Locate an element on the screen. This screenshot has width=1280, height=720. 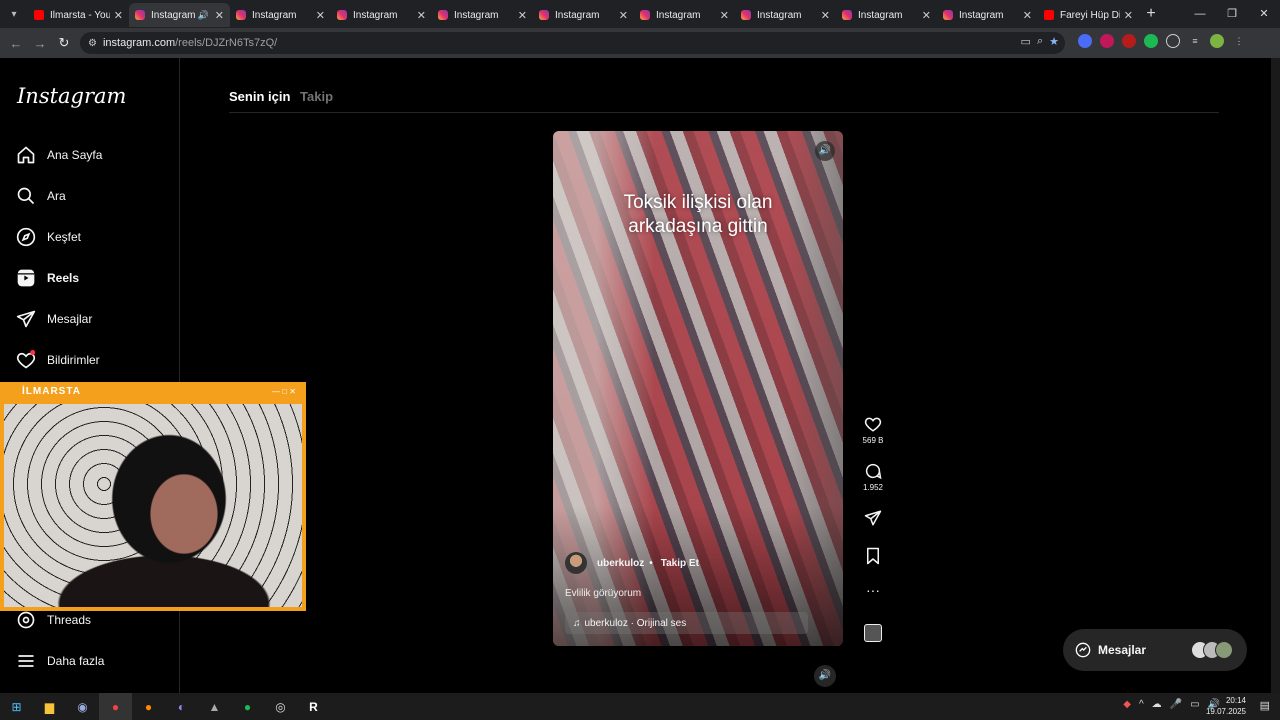
steam-icon: ◉ is located at coordinates (82, 706).